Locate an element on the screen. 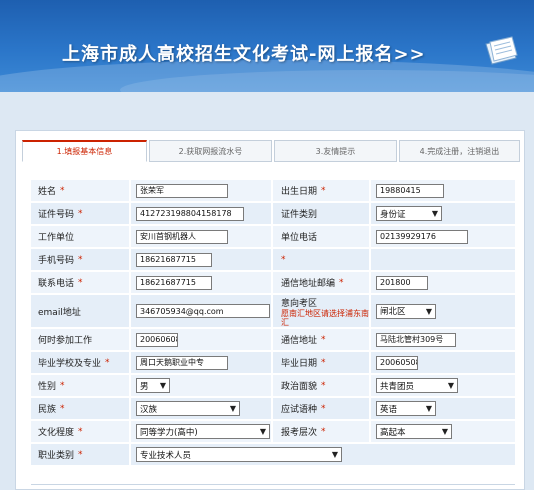 Image resolution: width=534 pixels, height=490 pixels. education-value: 同等学力(高中) is located at coordinates (169, 432).